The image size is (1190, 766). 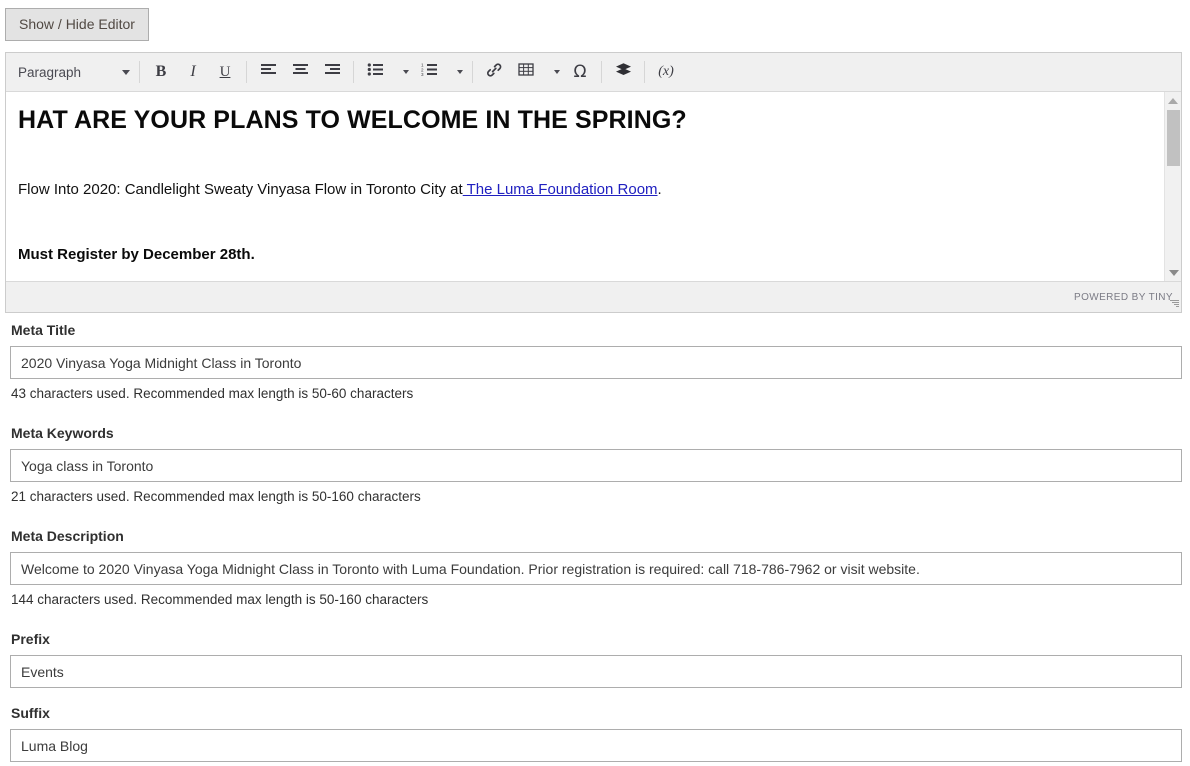 What do you see at coordinates (67, 536) in the screenshot?
I see `meta-description-label: Meta Description` at bounding box center [67, 536].